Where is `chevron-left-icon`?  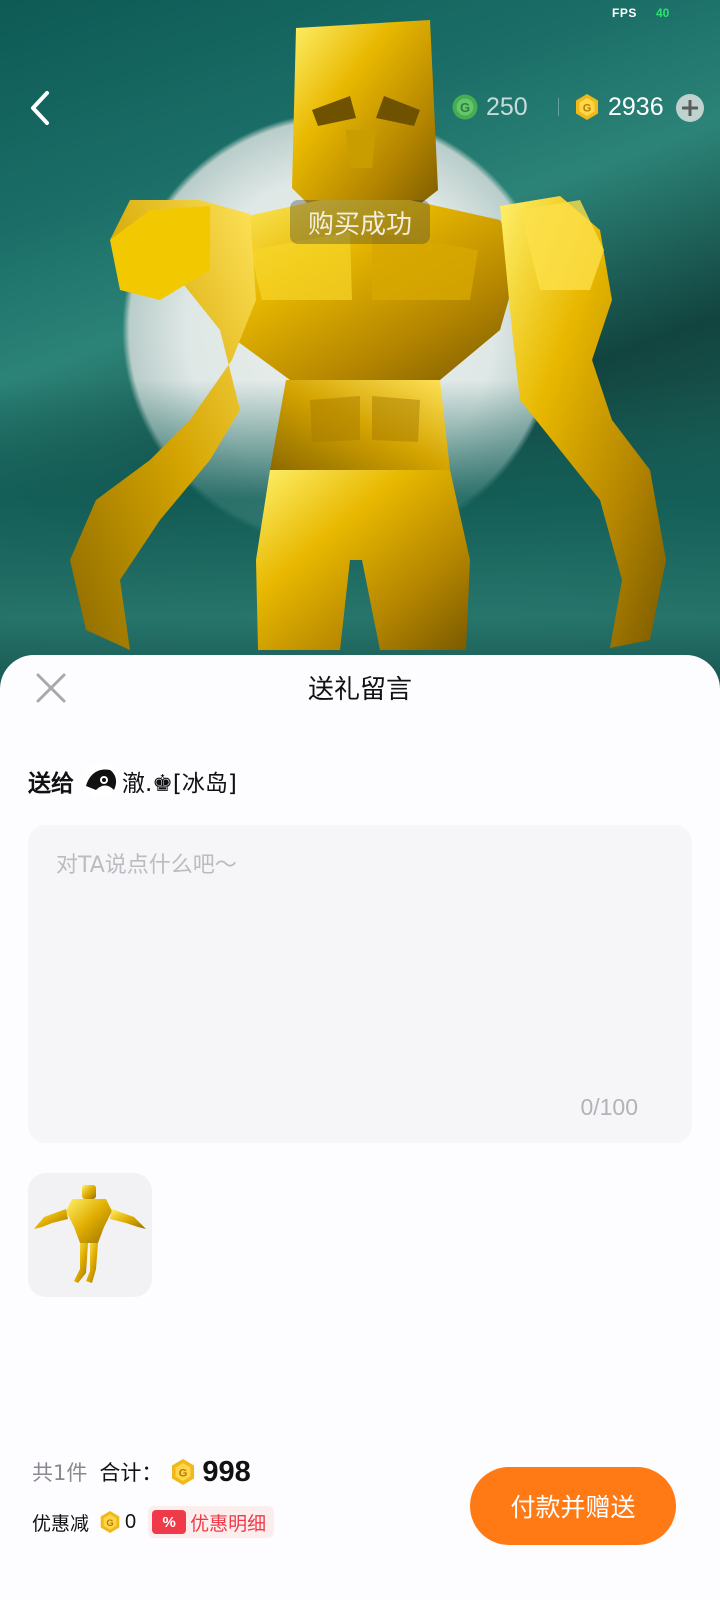 chevron-left-icon is located at coordinates (40, 108).